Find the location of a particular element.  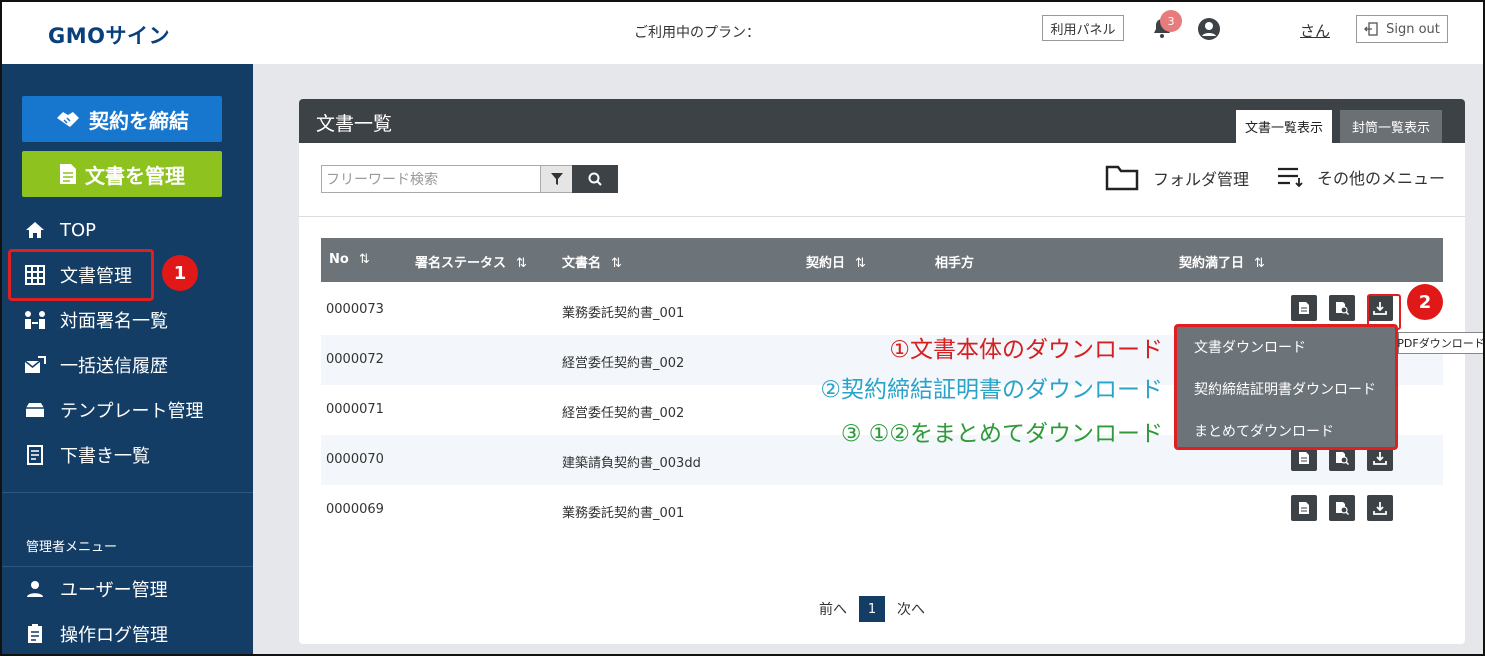

user-name: さん is located at coordinates (1315, 30).